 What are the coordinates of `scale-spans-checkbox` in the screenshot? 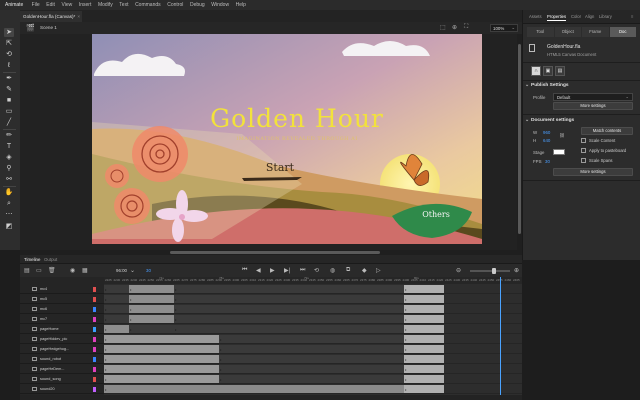 It's located at (583, 160).